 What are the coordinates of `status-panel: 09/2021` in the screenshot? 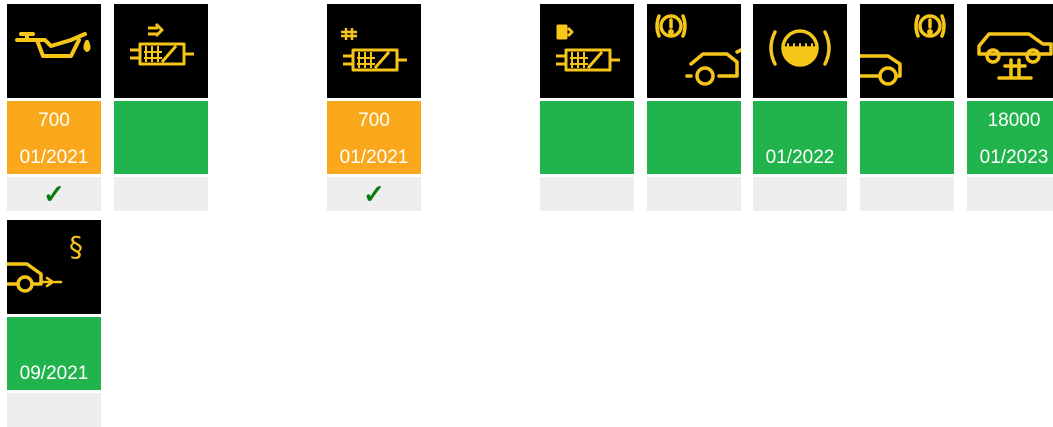 It's located at (54, 353).